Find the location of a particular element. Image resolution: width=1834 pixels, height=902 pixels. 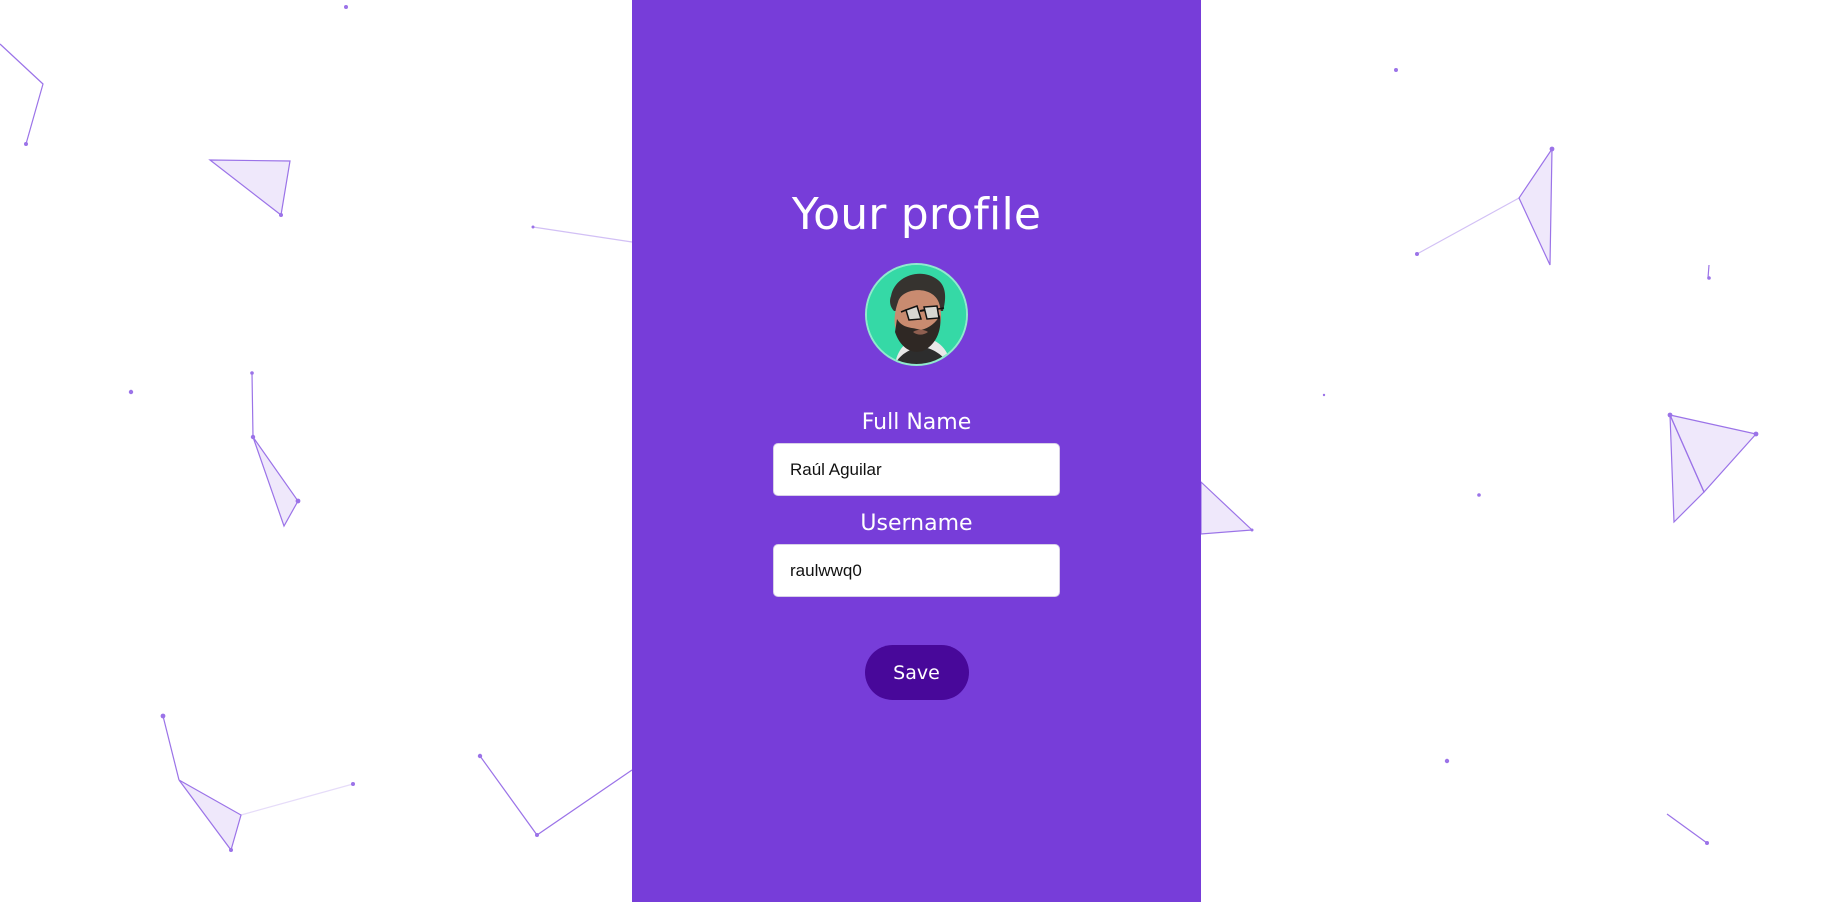

avatar is located at coordinates (916, 314).